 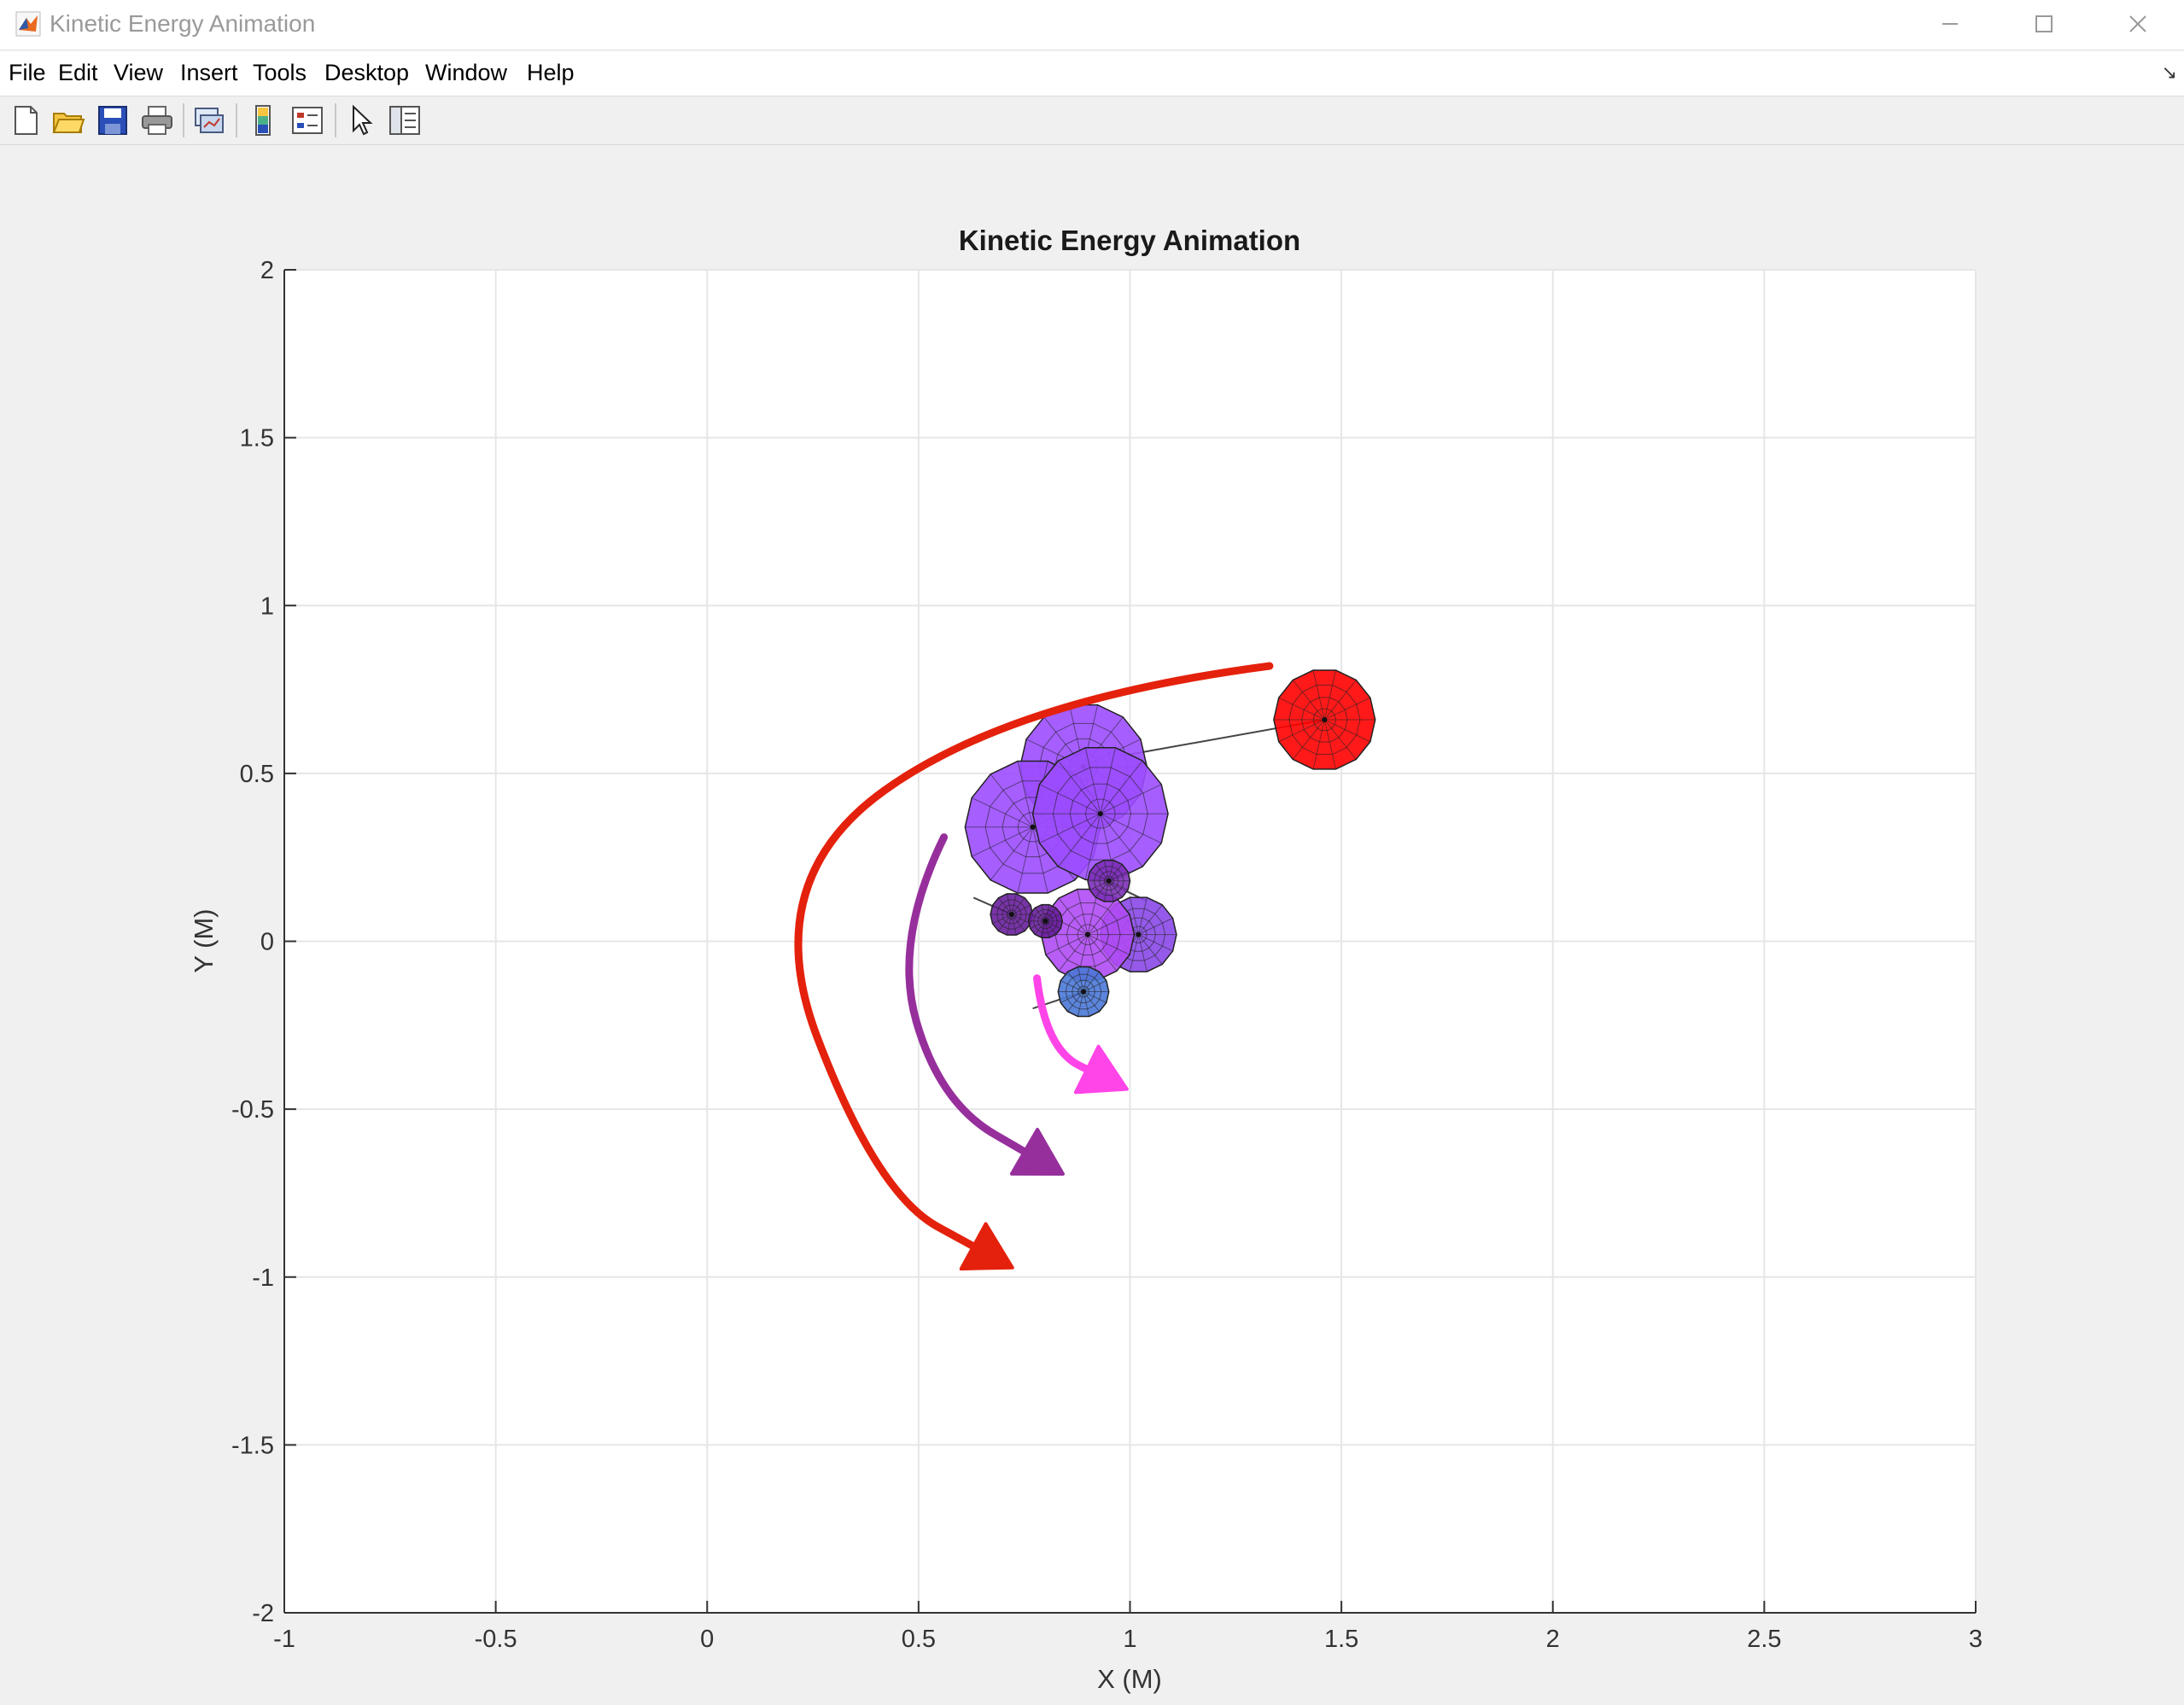 I want to click on menu-desktop: Desktop, so click(x=366, y=73).